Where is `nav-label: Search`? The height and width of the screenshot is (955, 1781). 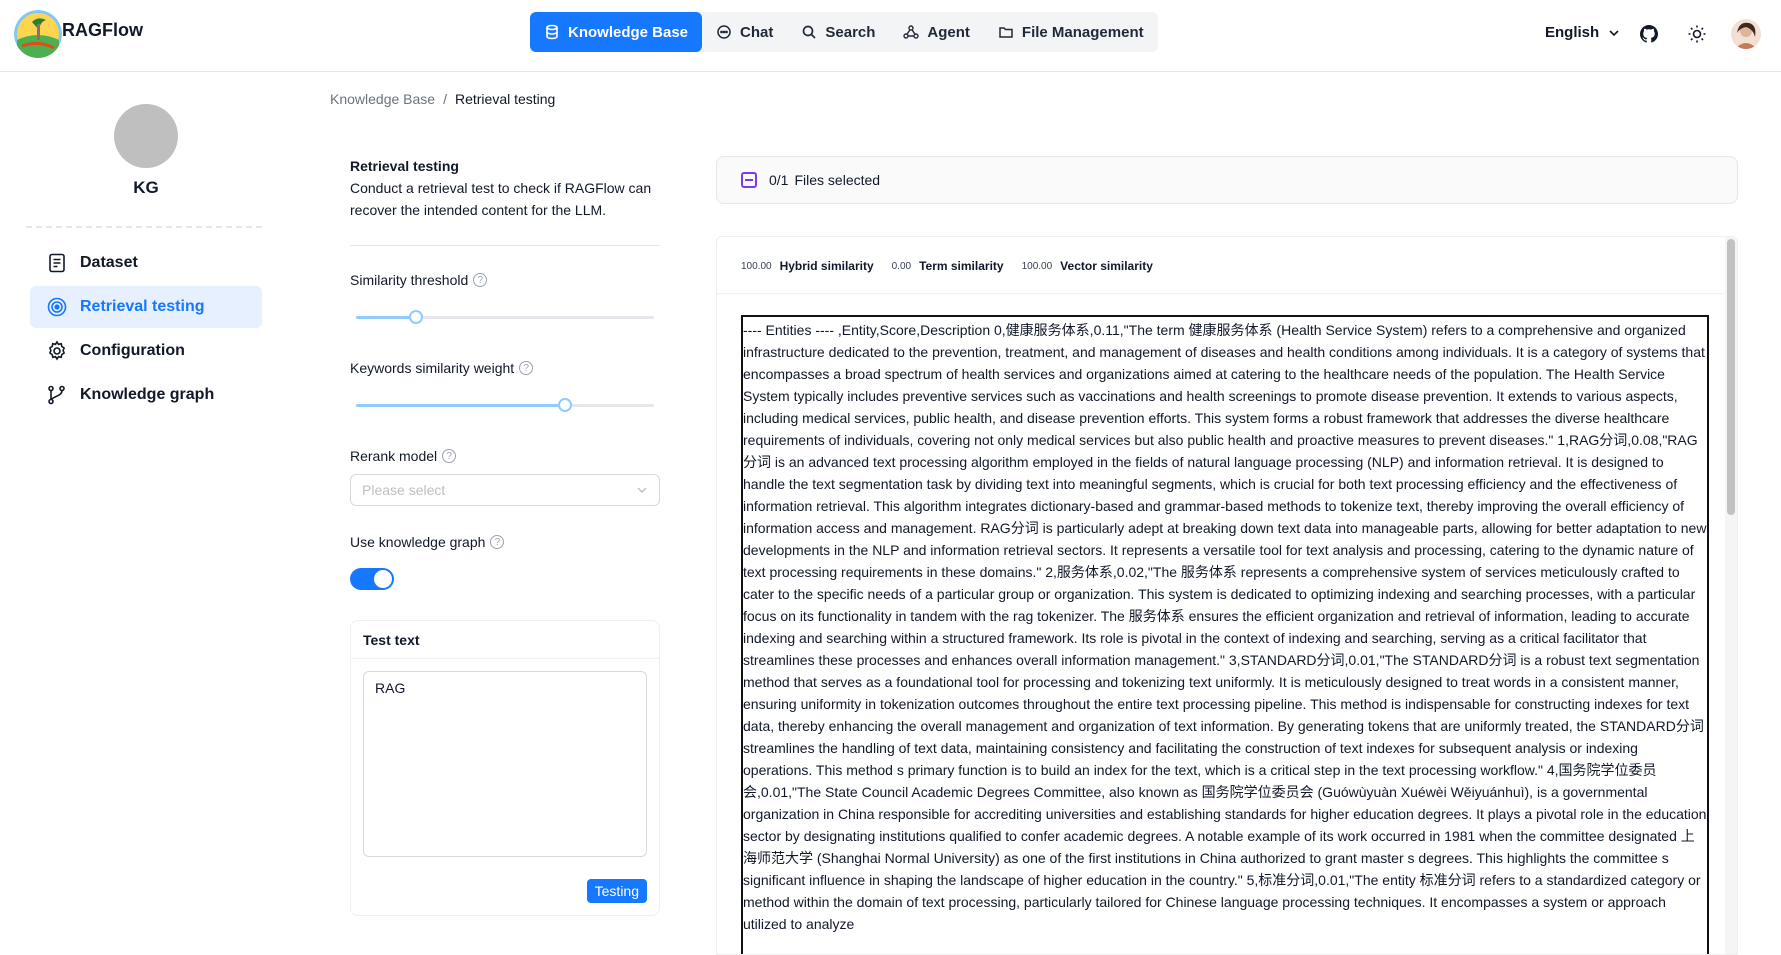
nav-label: Search is located at coordinates (850, 32).